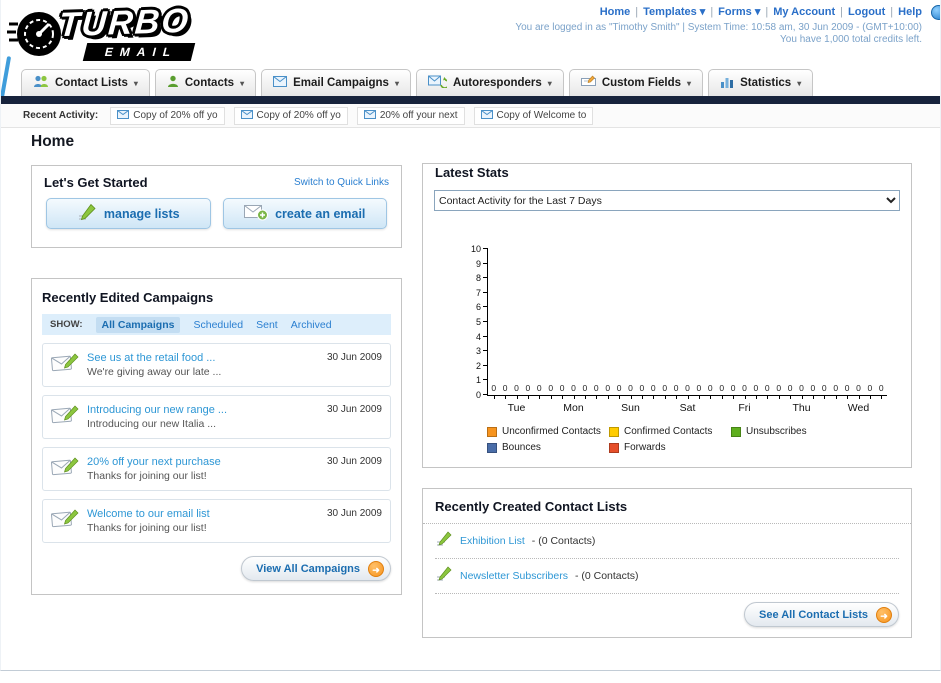 This screenshot has width=941, height=683. Describe the element at coordinates (267, 325) in the screenshot. I see `filter-sent: Sent` at that location.